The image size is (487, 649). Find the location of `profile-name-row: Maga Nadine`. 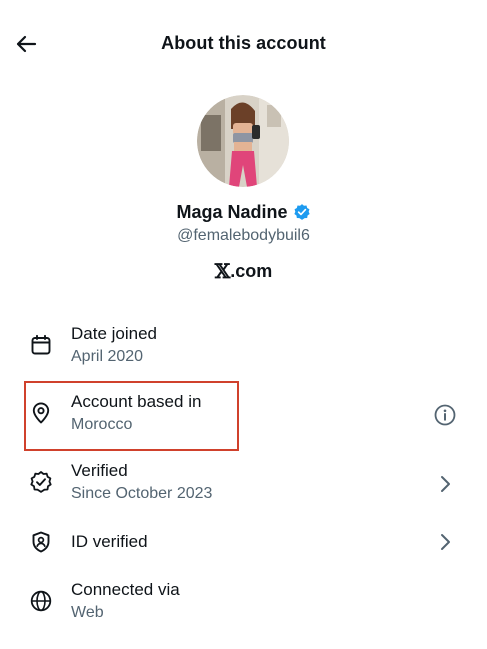

profile-name-row: Maga Nadine is located at coordinates (243, 212).